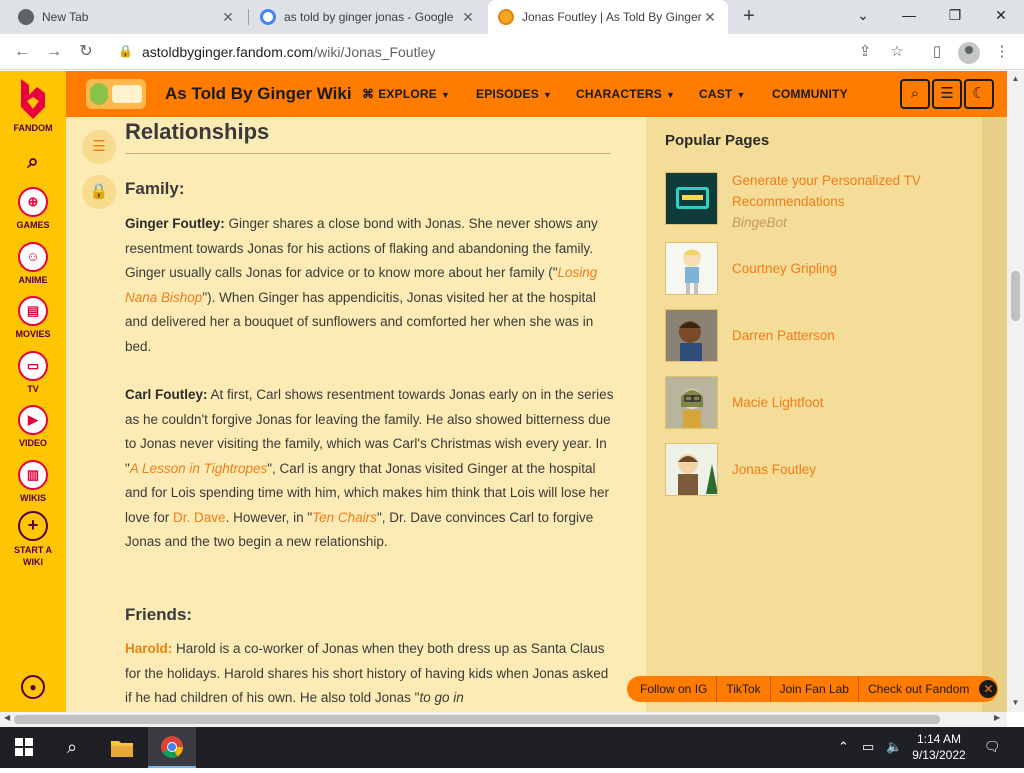 This screenshot has height=773, width=1024. What do you see at coordinates (608, 17) in the screenshot?
I see `tab-jonas-foutley: Jonas Foutley | As Told By Ginger ✕` at bounding box center [608, 17].